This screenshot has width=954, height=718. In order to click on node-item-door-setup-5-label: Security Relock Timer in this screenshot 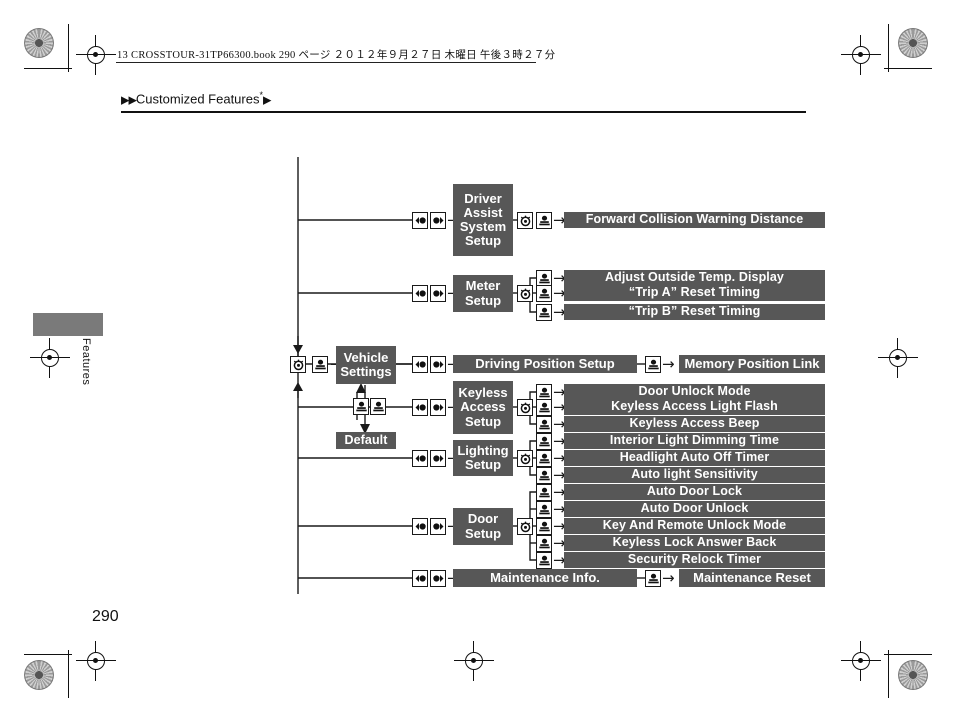, I will do `click(694, 559)`.